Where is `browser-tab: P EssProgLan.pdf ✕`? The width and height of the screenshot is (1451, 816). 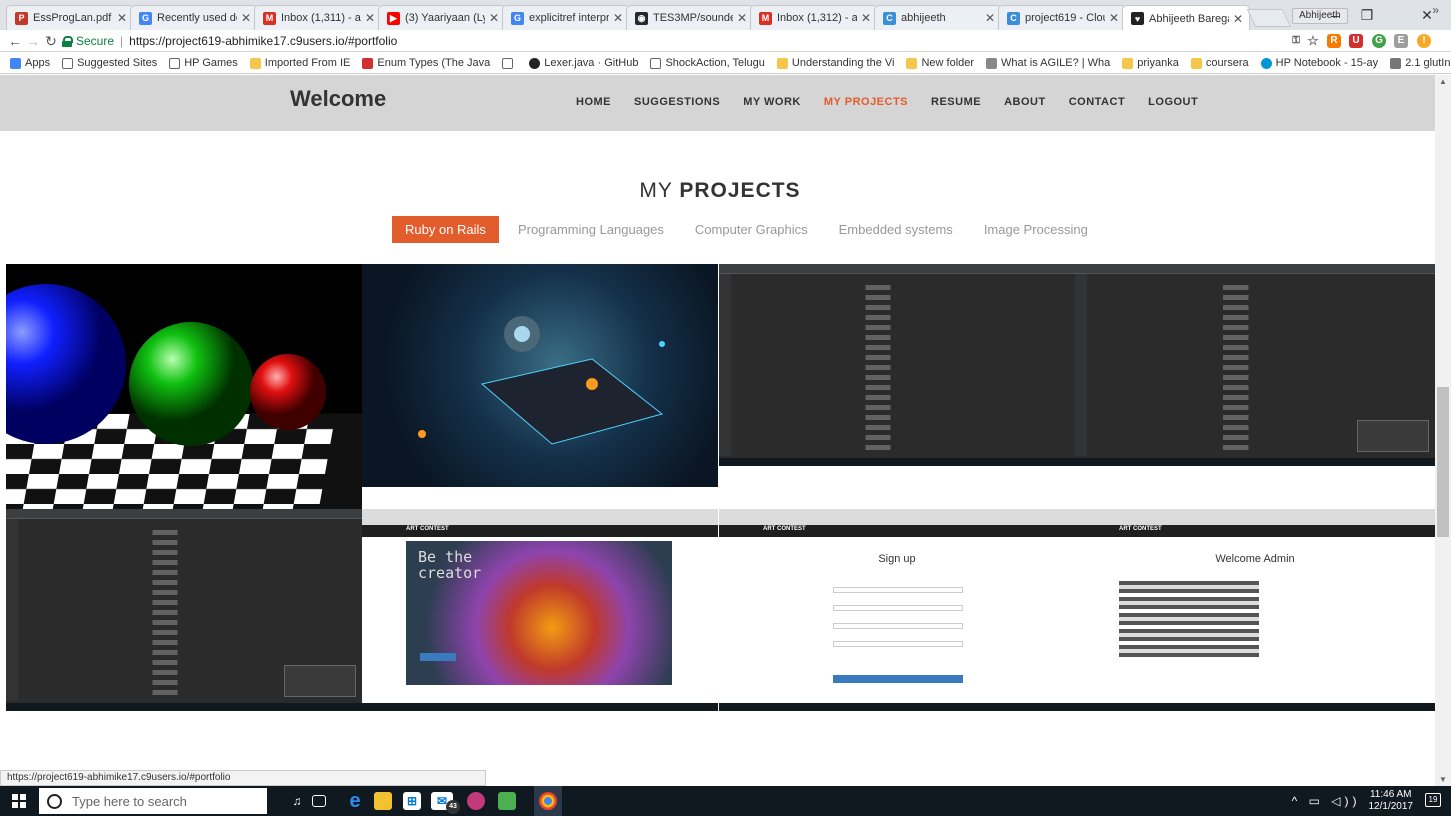
browser-tab: P EssProgLan.pdf ✕ is located at coordinates (70, 17).